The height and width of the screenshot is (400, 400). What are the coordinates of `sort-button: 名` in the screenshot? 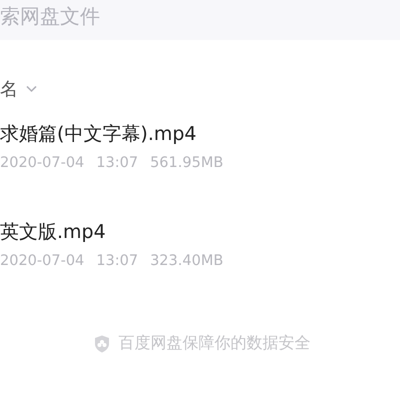 It's located at (18, 89).